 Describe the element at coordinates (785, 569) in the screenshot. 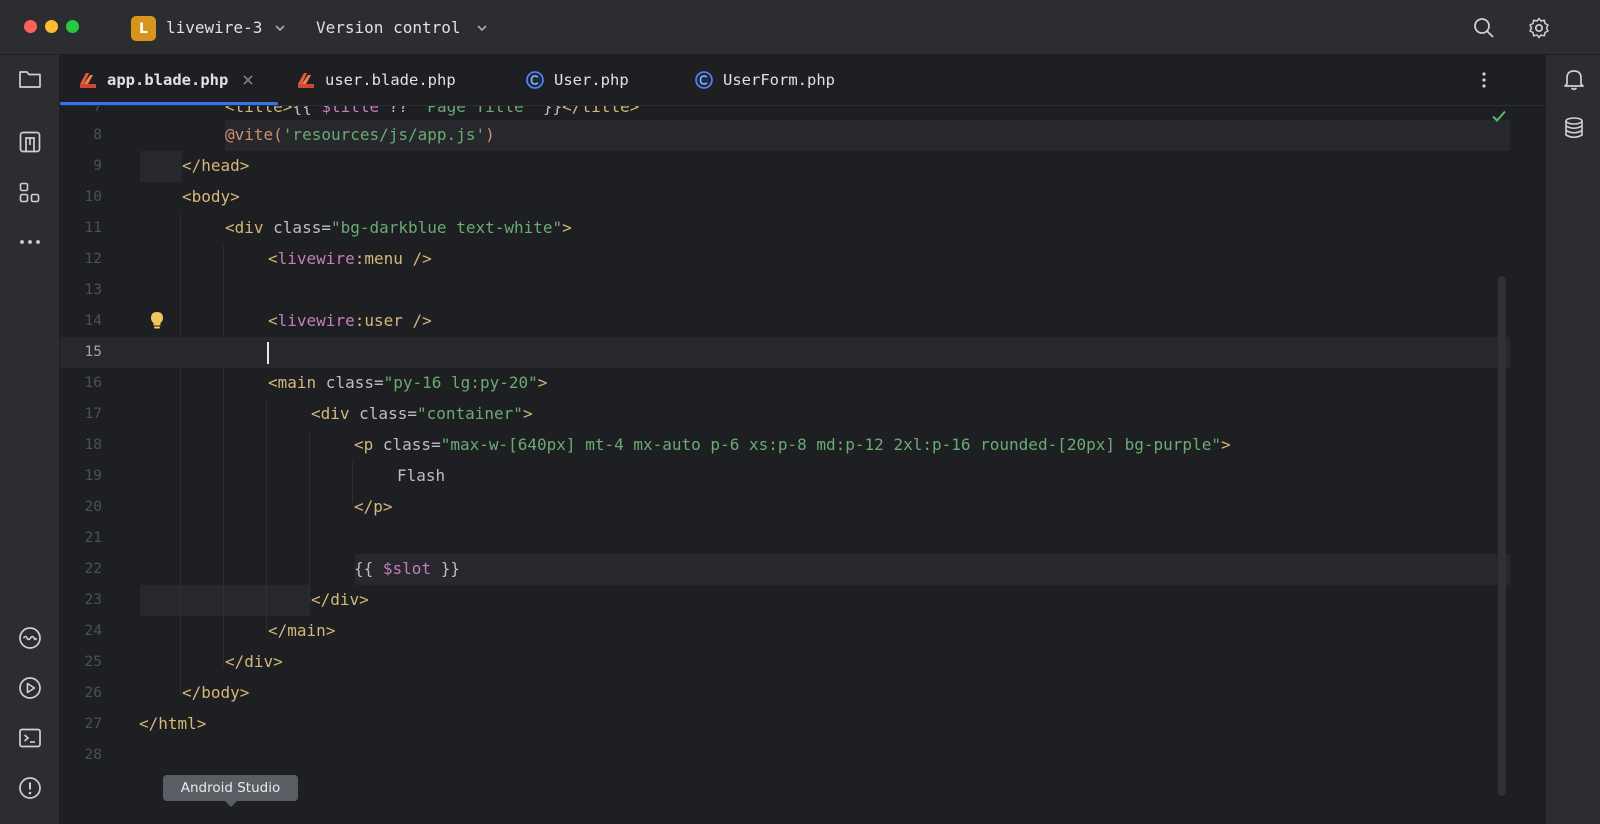

I see `code-line: 22 {{ $slot }}` at that location.